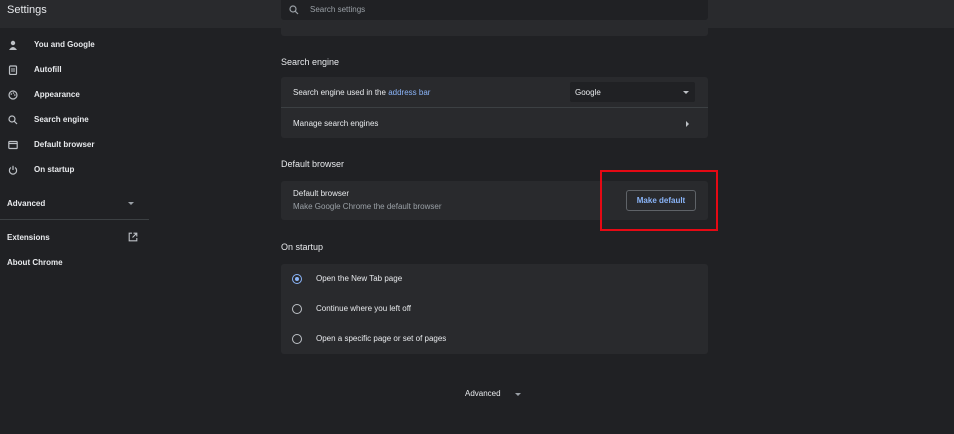 The height and width of the screenshot is (434, 954). Describe the element at coordinates (297, 279) in the screenshot. I see `radio-button-checked` at that location.